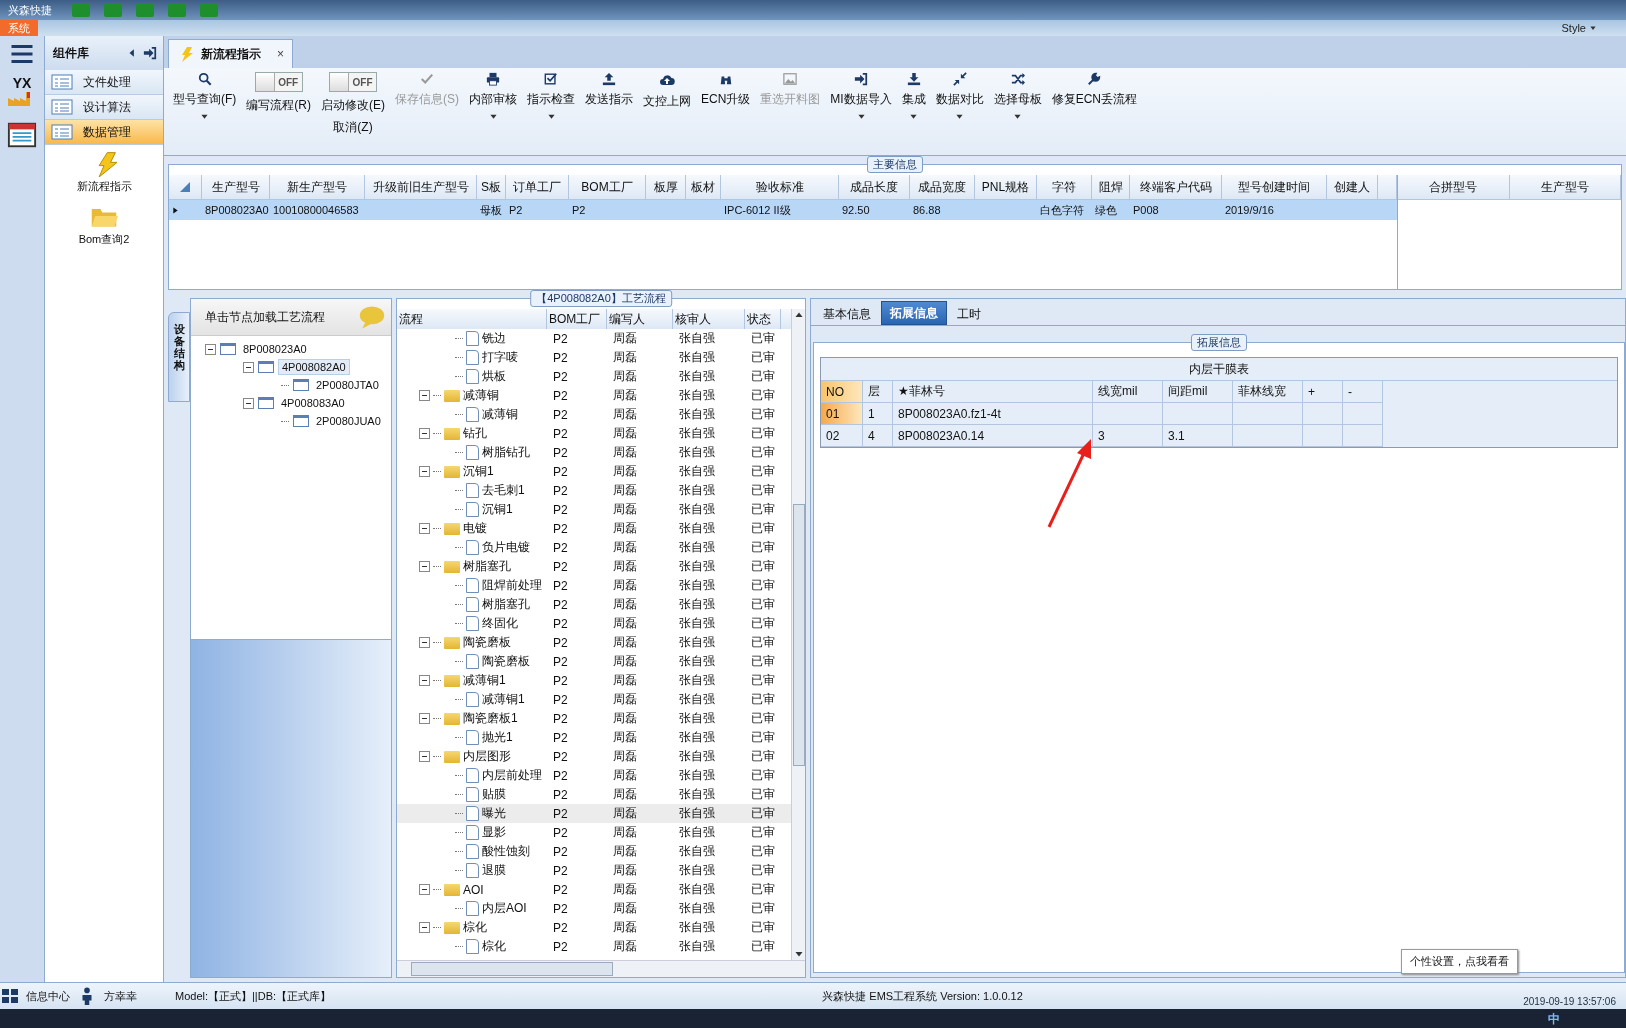  Describe the element at coordinates (594, 775) in the screenshot. I see `table-row: 内层前处理 P2 周磊 张自强 已审` at that location.